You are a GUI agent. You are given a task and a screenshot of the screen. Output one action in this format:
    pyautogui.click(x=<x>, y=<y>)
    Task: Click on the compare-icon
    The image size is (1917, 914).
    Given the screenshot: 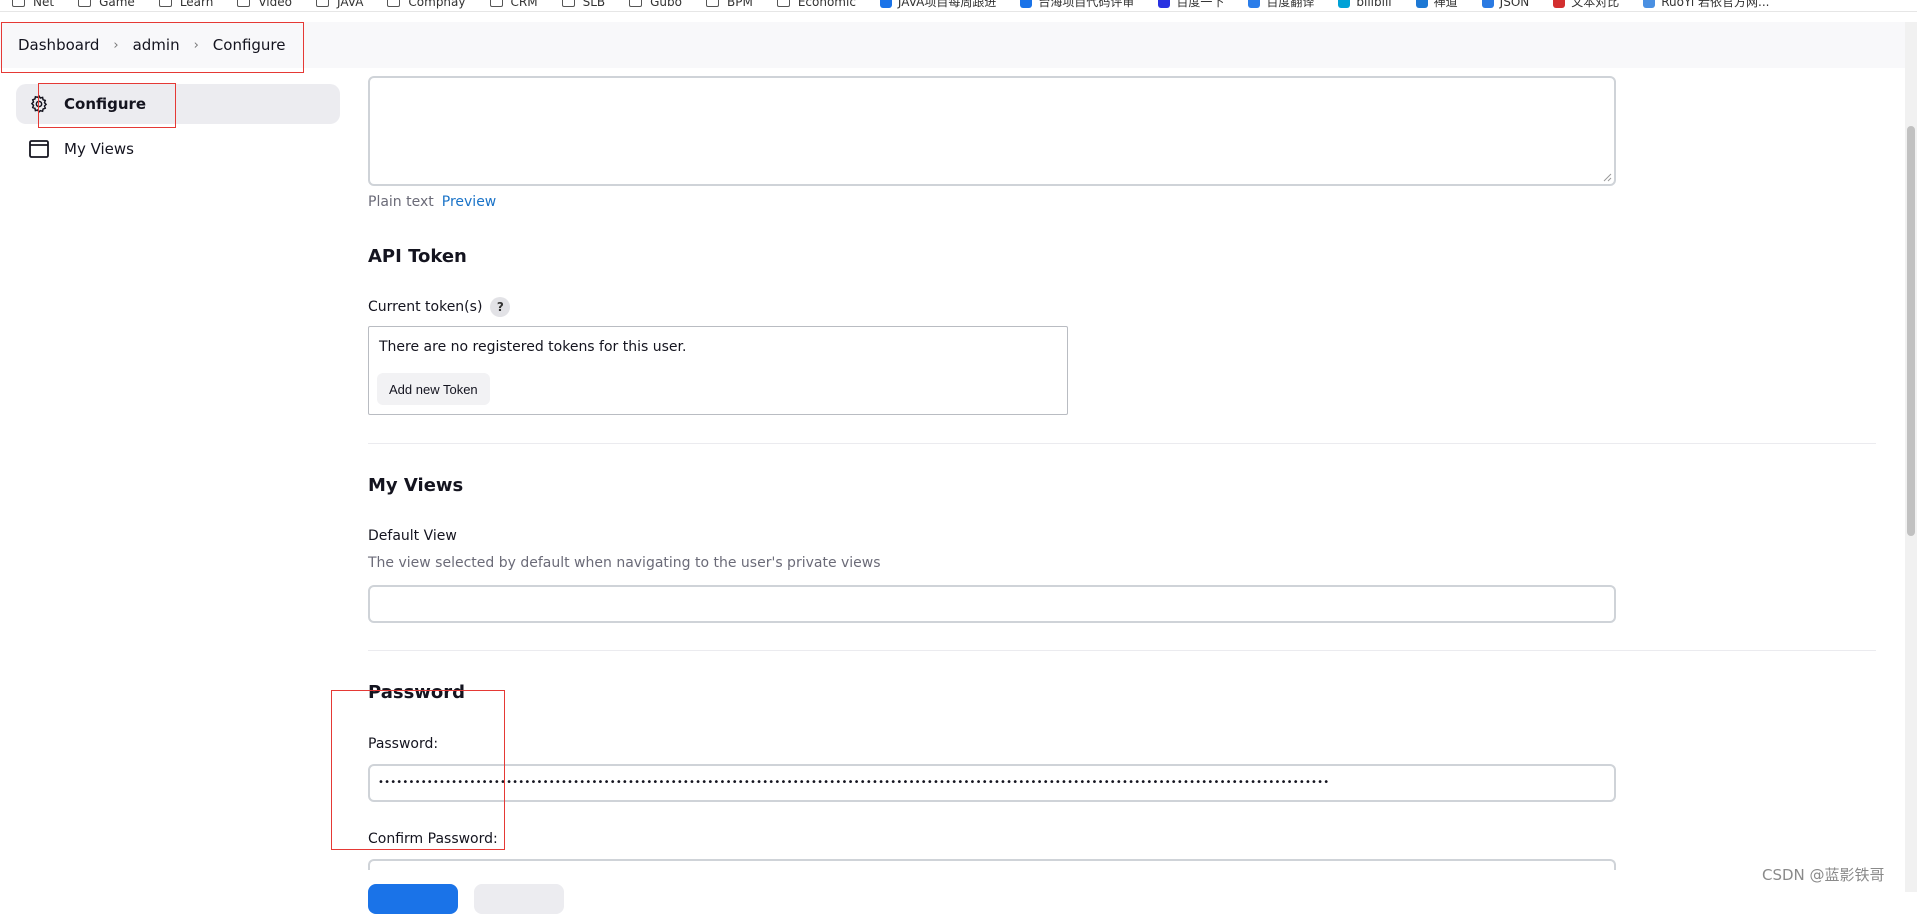 What is the action you would take?
    pyautogui.click(x=1559, y=4)
    